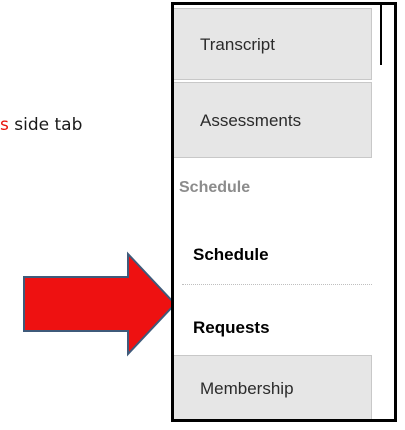  I want to click on tab-transcript: Transcript, so click(273, 44).